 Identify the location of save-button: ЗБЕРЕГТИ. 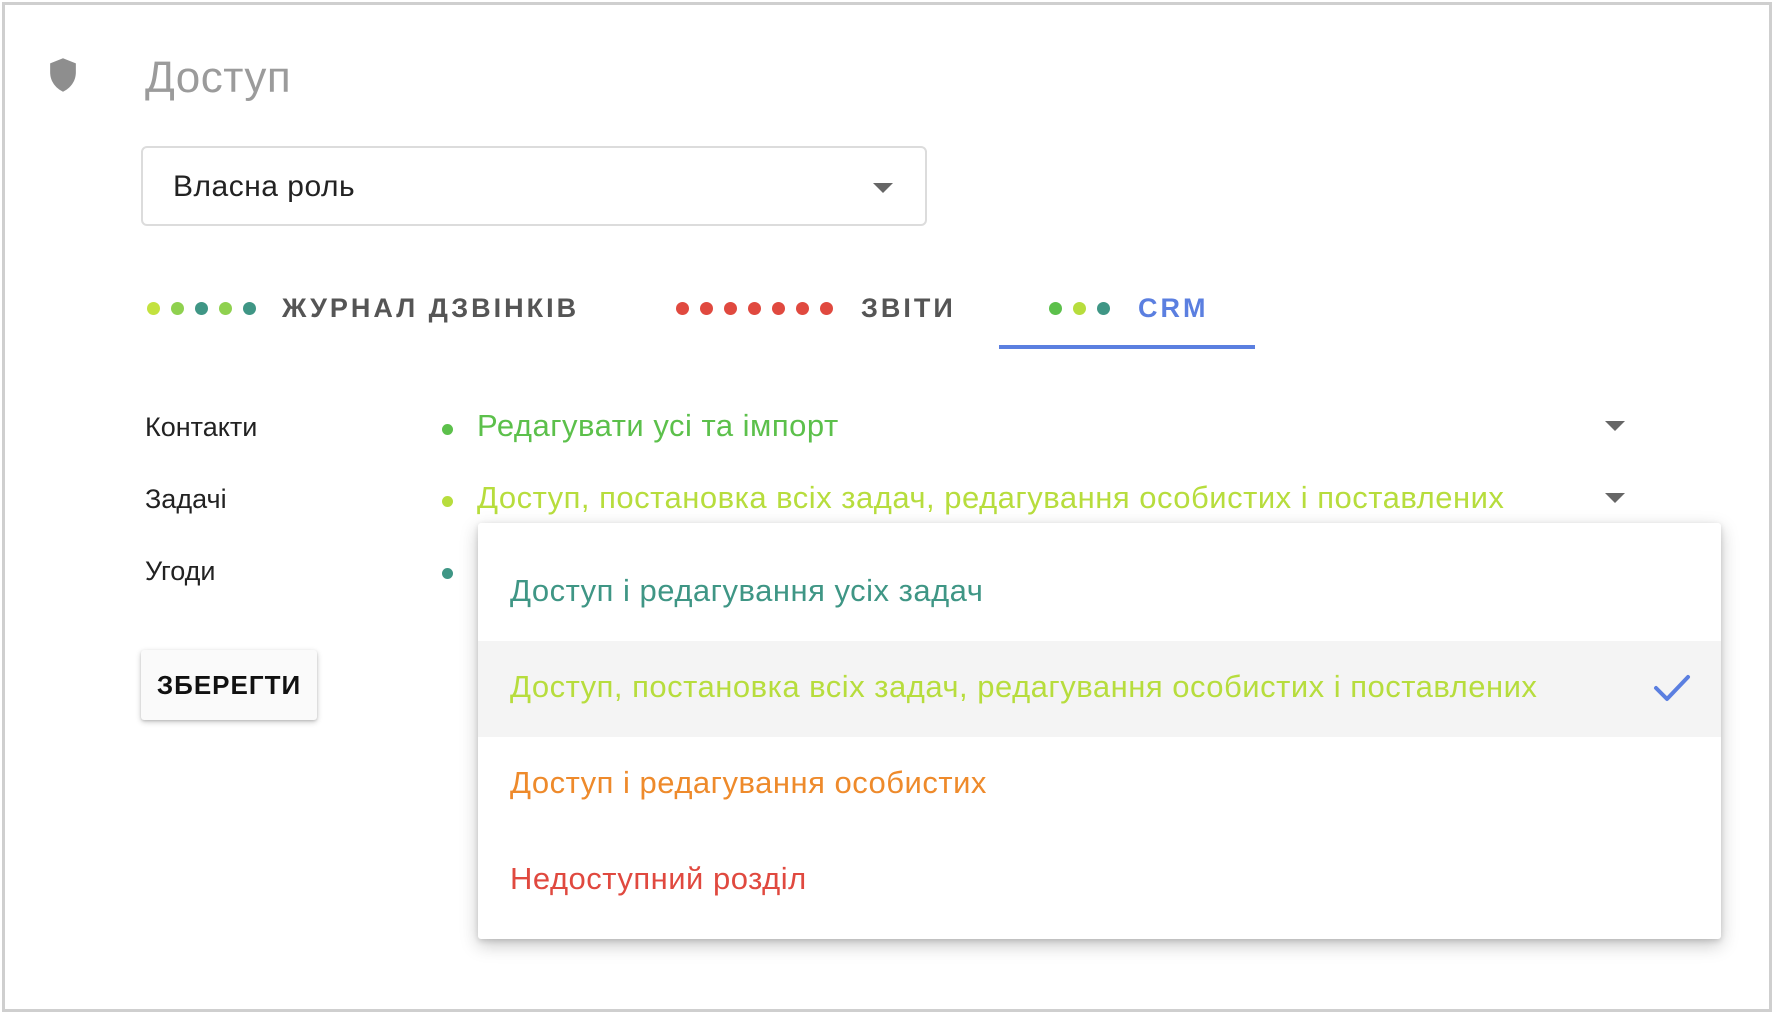
(229, 685).